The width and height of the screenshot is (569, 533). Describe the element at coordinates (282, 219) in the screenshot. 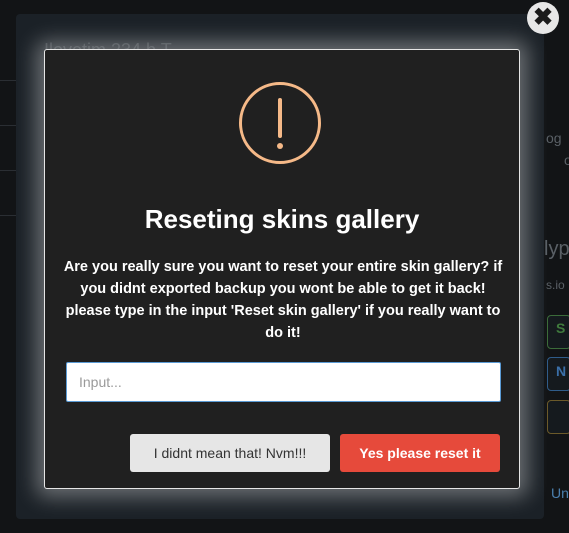

I see `dialog-title: Reseting skins gallery` at that location.